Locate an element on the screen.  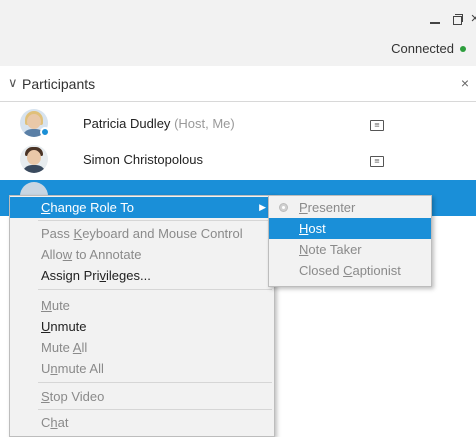
participant-row: Patricia Dudley (Host, Me) ≡ is located at coordinates (238, 123).